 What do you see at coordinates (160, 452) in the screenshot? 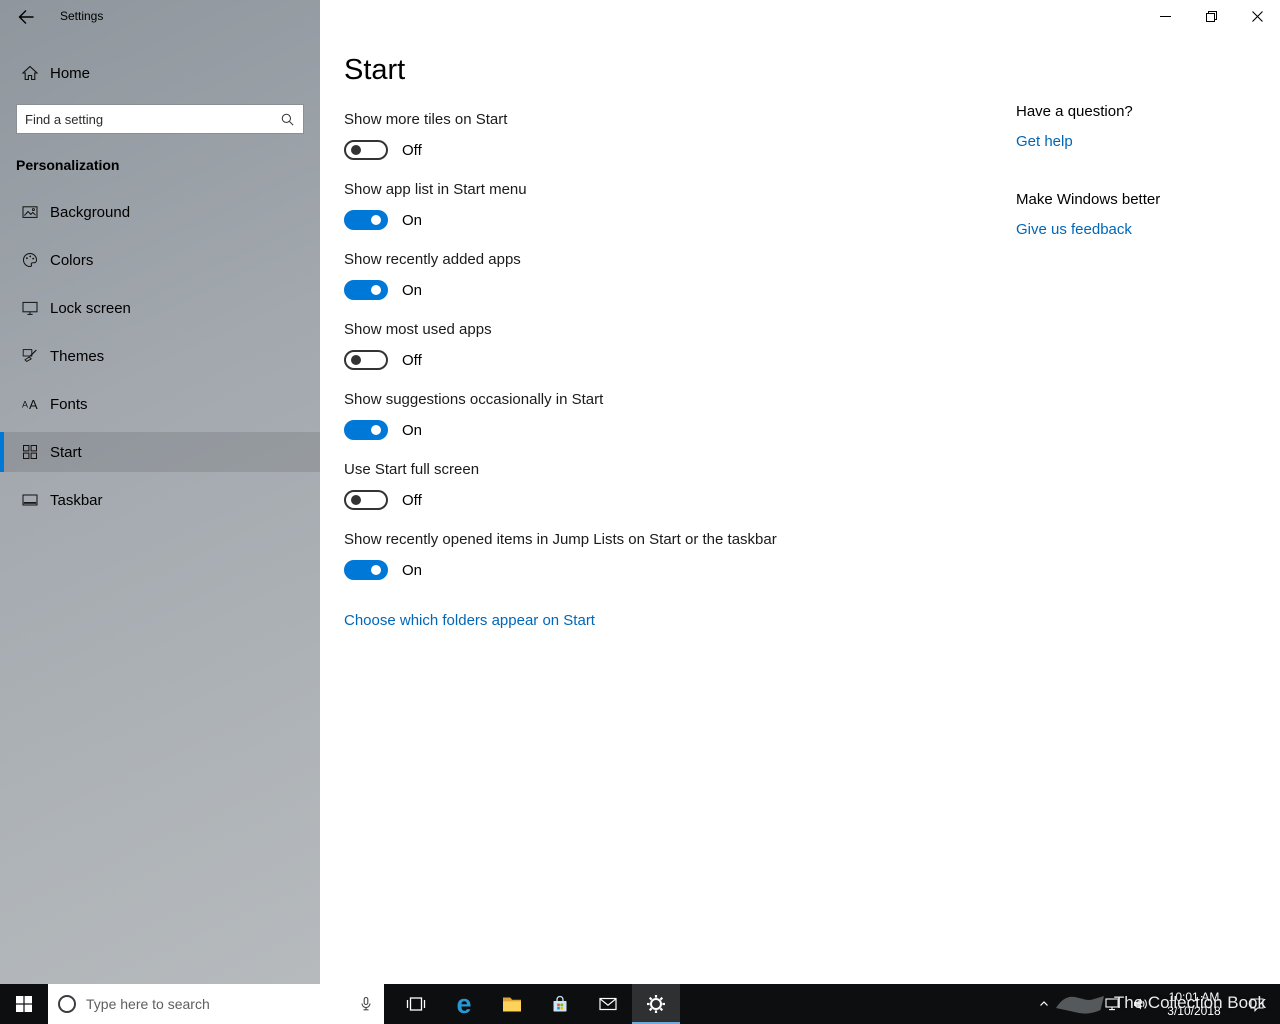
I see `sidebar-item-start: Start` at bounding box center [160, 452].